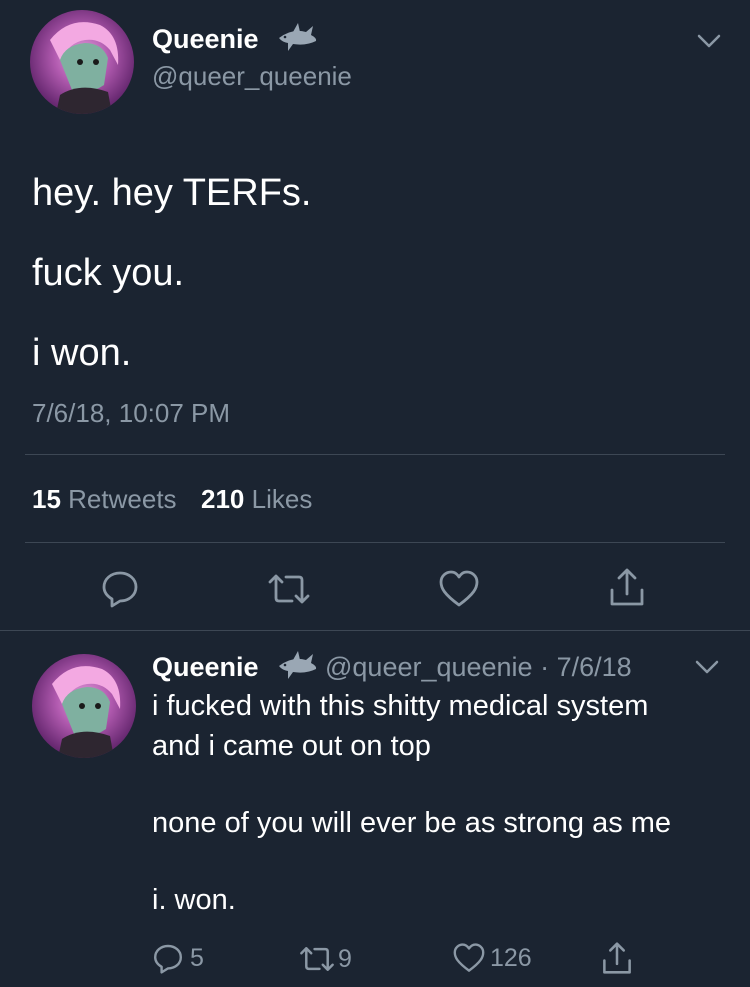 This screenshot has height=987, width=750. What do you see at coordinates (194, 900) in the screenshot?
I see `reply-line: i. won.` at bounding box center [194, 900].